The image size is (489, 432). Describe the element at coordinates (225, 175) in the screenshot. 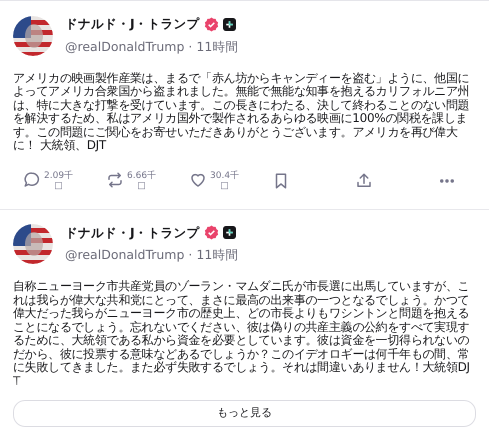

I see `count: 30.4千` at that location.